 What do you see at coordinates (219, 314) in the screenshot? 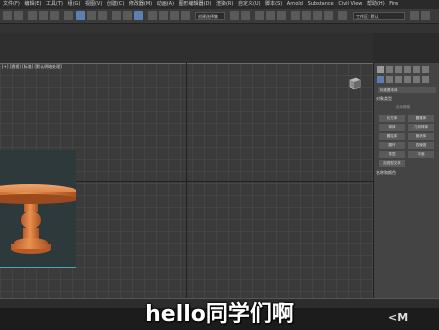
I see `video-subtitle: hello同学们啊` at bounding box center [219, 314].